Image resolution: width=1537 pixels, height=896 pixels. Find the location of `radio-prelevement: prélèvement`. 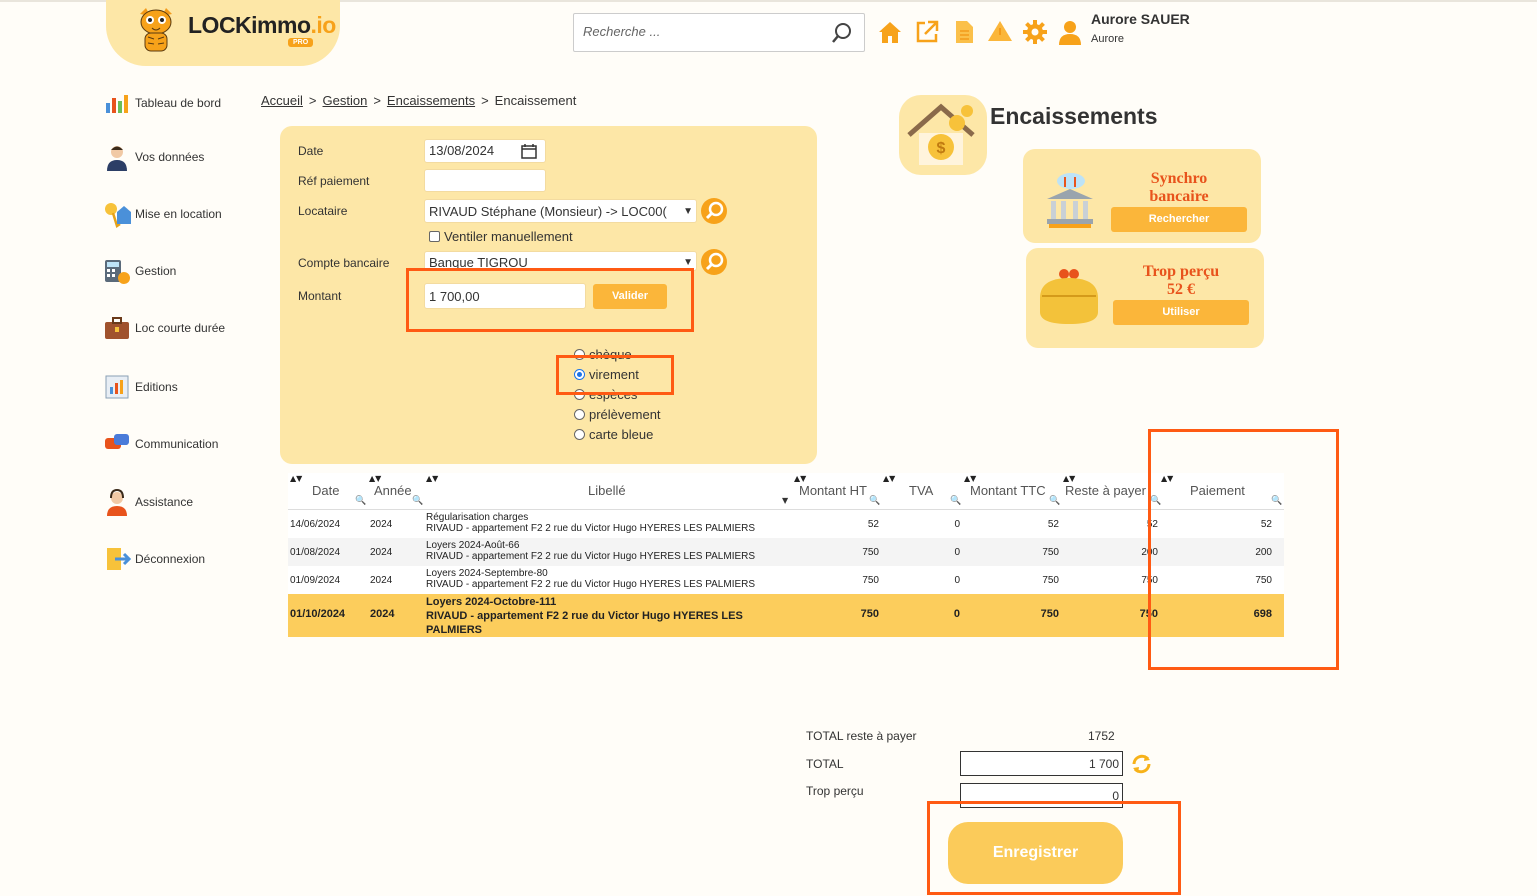

radio-prelevement: prélèvement is located at coordinates (617, 414).